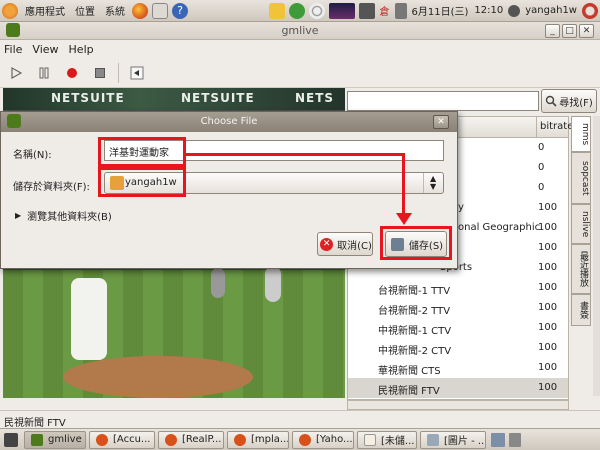 The height and width of the screenshot is (450, 600). Describe the element at coordinates (81, 49) in the screenshot. I see `menu-help: Help` at that location.